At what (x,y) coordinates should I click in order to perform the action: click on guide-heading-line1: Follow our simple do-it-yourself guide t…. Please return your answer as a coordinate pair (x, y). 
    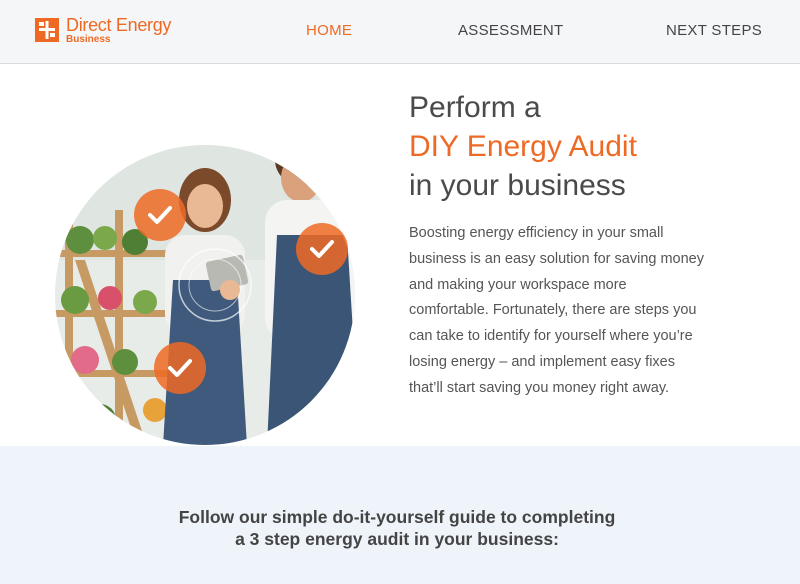
    Looking at the image, I should click on (397, 517).